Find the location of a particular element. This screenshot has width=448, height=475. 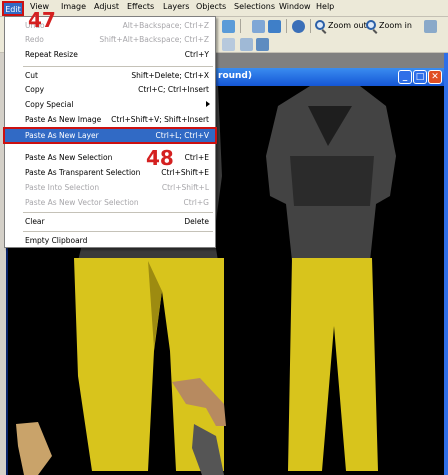

menu-item-paste-new-selection: Paste As New Selection Ctrl+E is located at coordinates (110, 158).